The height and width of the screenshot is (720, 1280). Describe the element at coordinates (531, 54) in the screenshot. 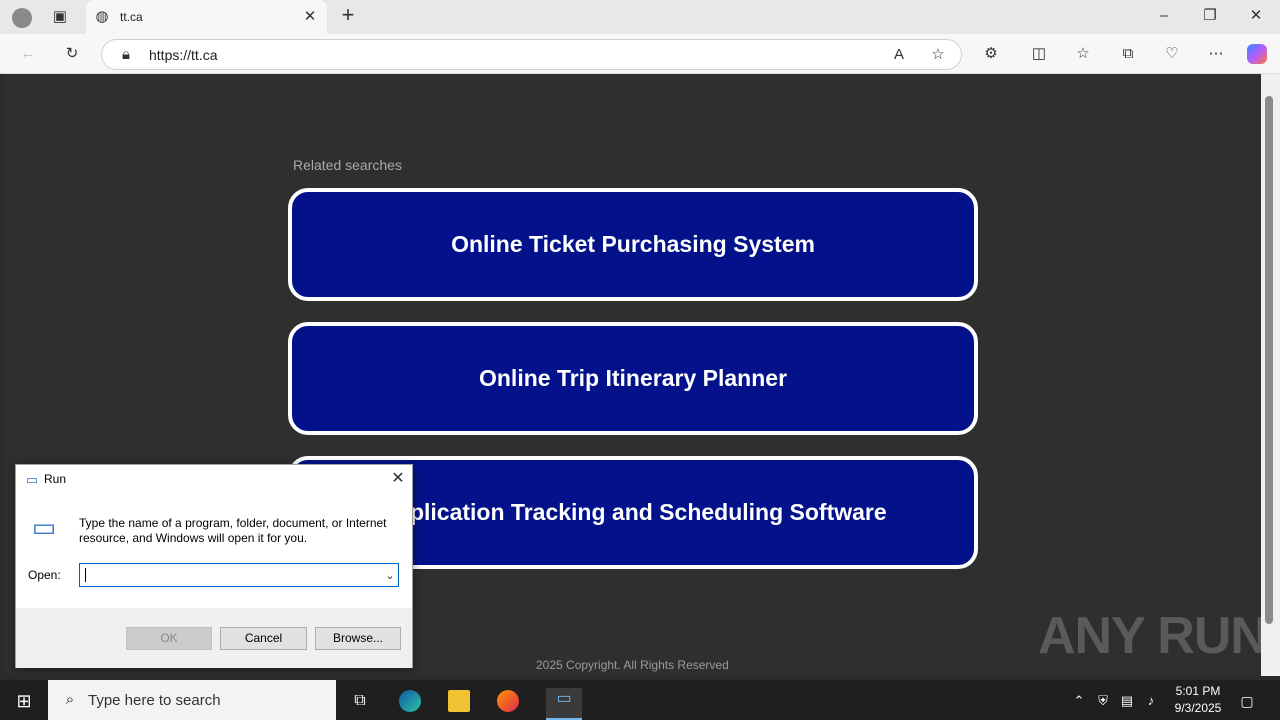

I see `address-field: 🔒︎ https://tt.ca A ☆` at that location.